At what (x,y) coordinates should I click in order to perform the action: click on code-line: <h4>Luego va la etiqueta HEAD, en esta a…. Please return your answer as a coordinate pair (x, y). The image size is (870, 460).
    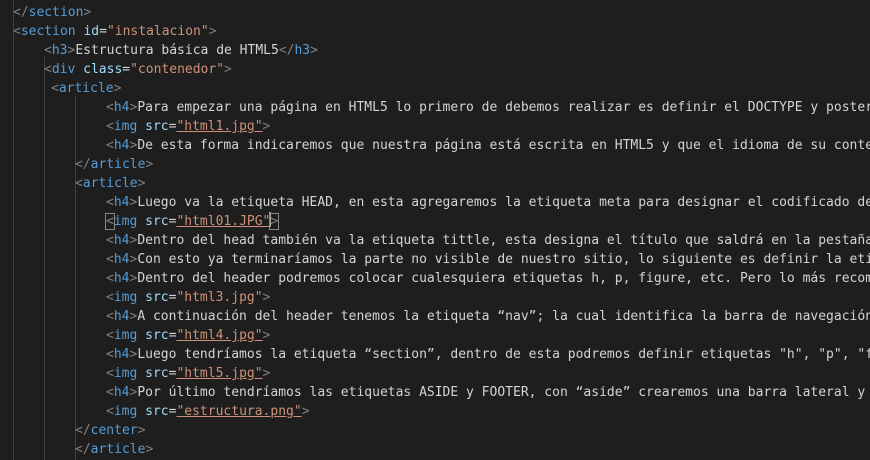
    Looking at the image, I should click on (488, 202).